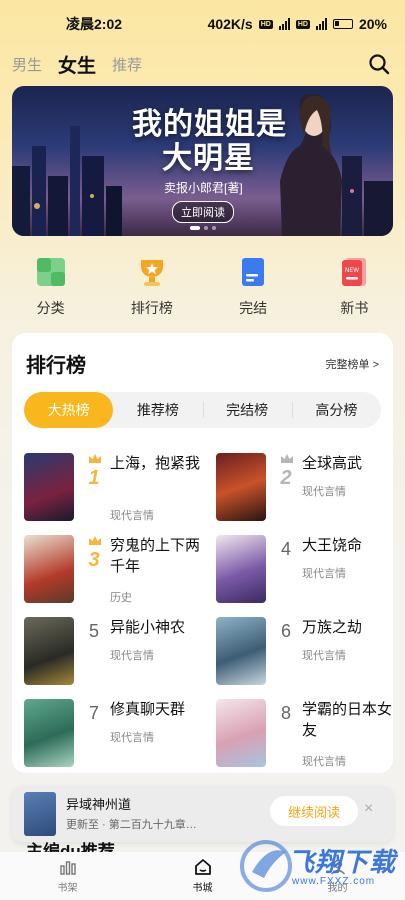  I want to click on book-title: 全球高武, so click(332, 463).